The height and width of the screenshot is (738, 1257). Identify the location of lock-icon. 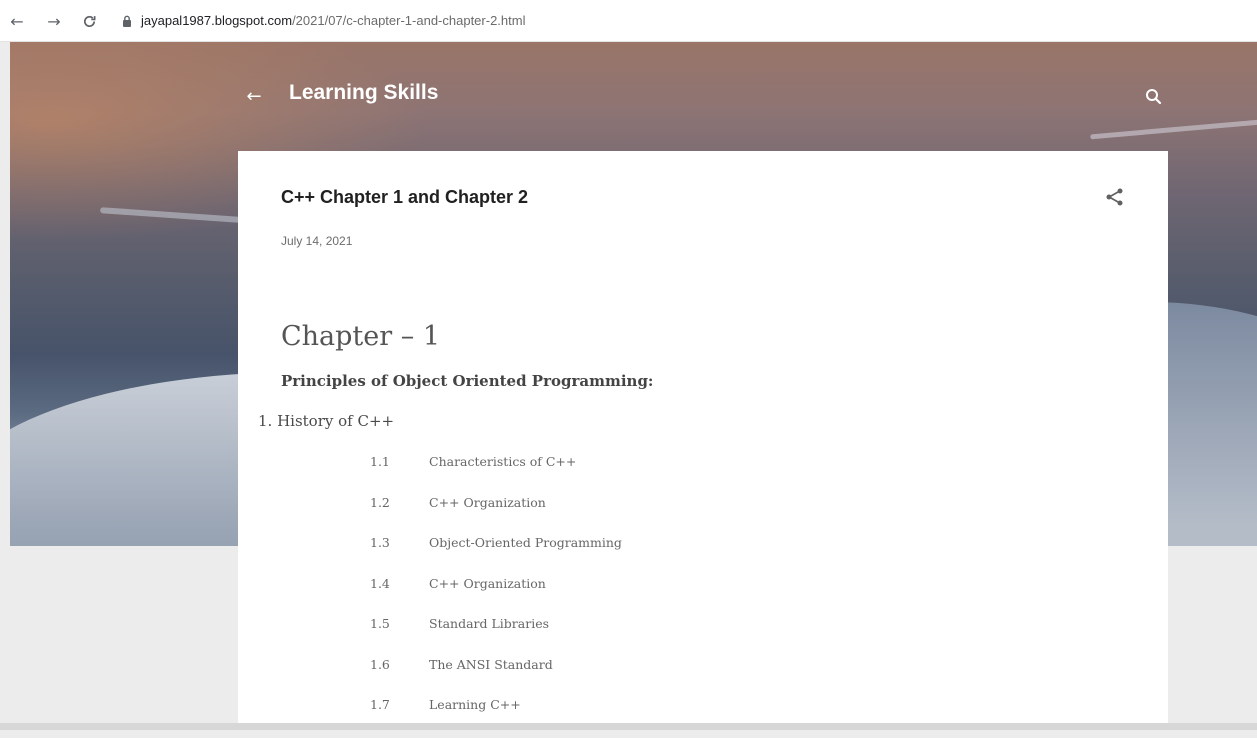
(127, 21).